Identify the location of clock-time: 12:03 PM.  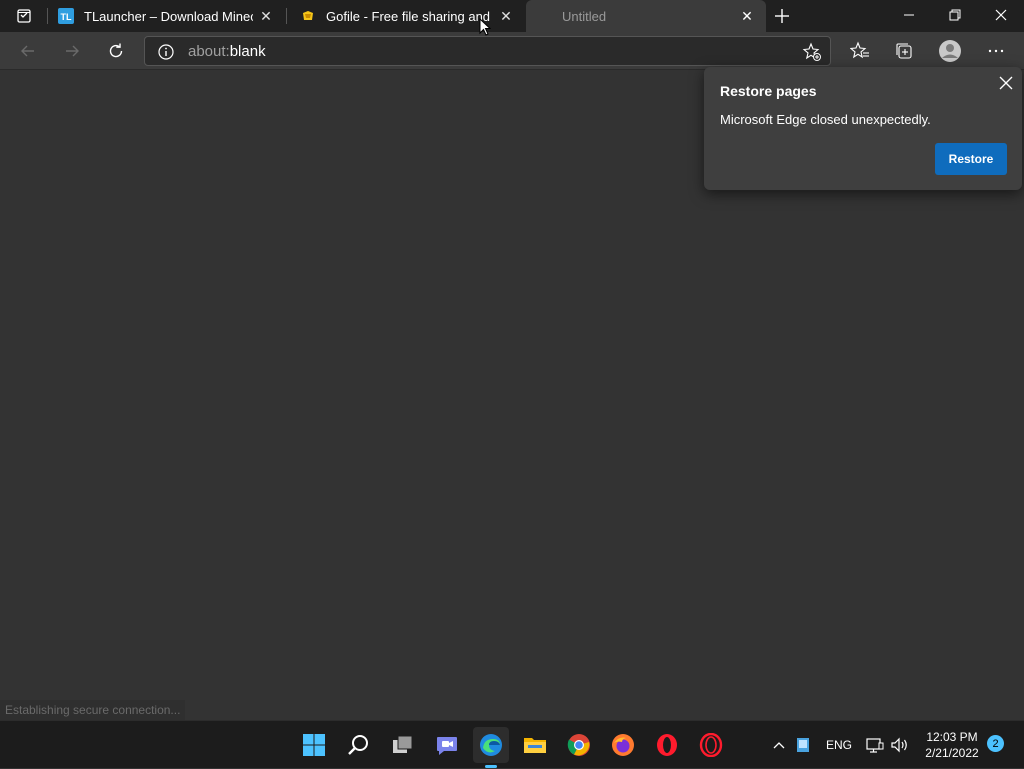
(952, 737).